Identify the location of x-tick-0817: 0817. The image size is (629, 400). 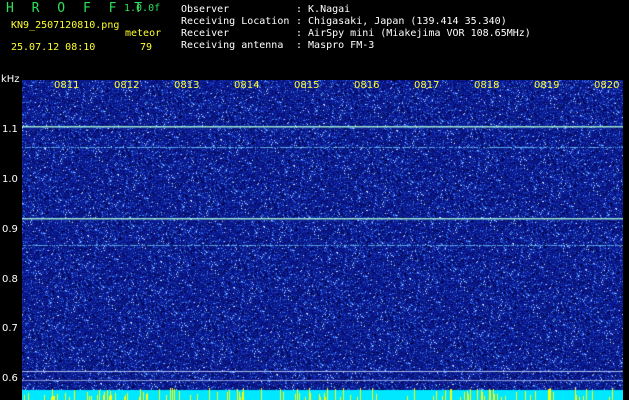
(427, 85).